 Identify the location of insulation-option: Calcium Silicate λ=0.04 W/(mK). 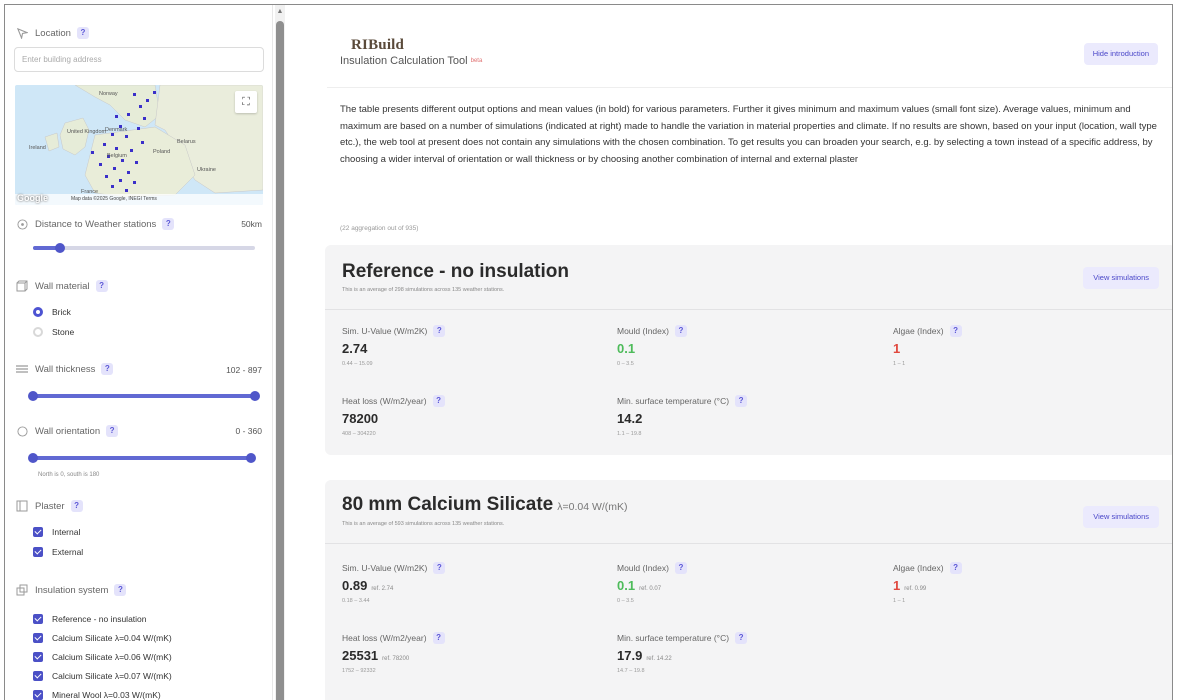
(102, 638).